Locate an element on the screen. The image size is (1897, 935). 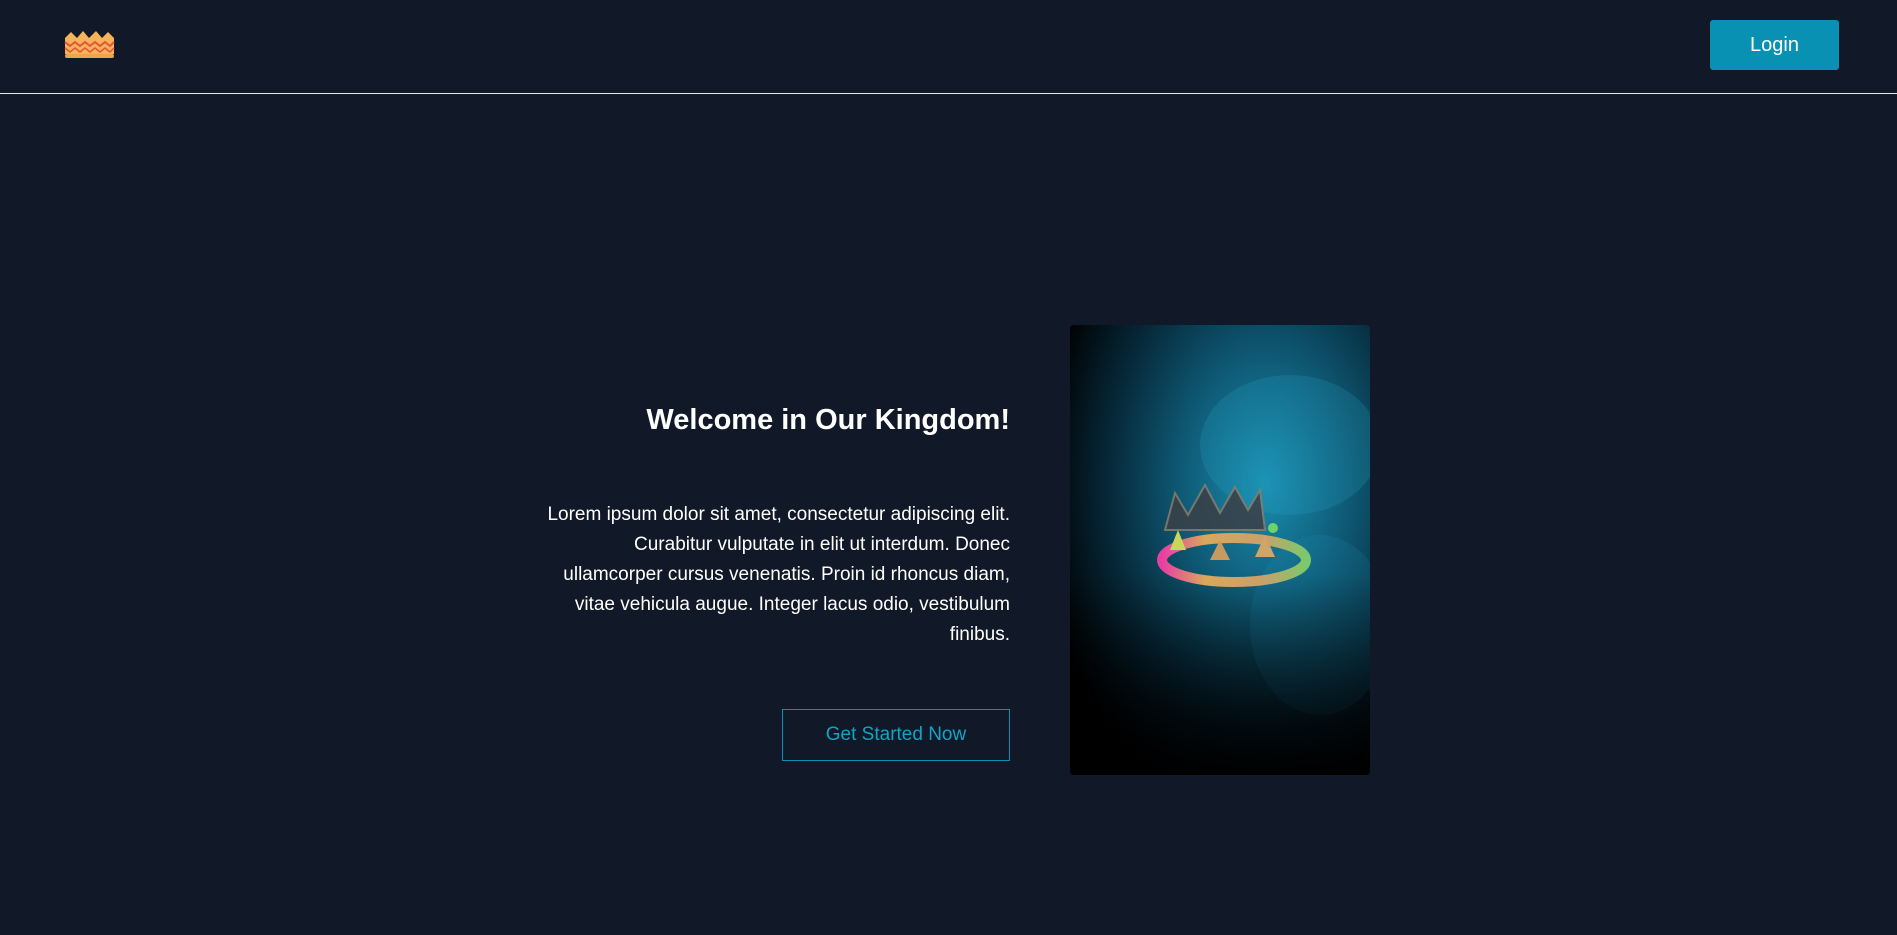
hero-text: Welcome in Our Kingdom! is located at coordinates (770, 420).